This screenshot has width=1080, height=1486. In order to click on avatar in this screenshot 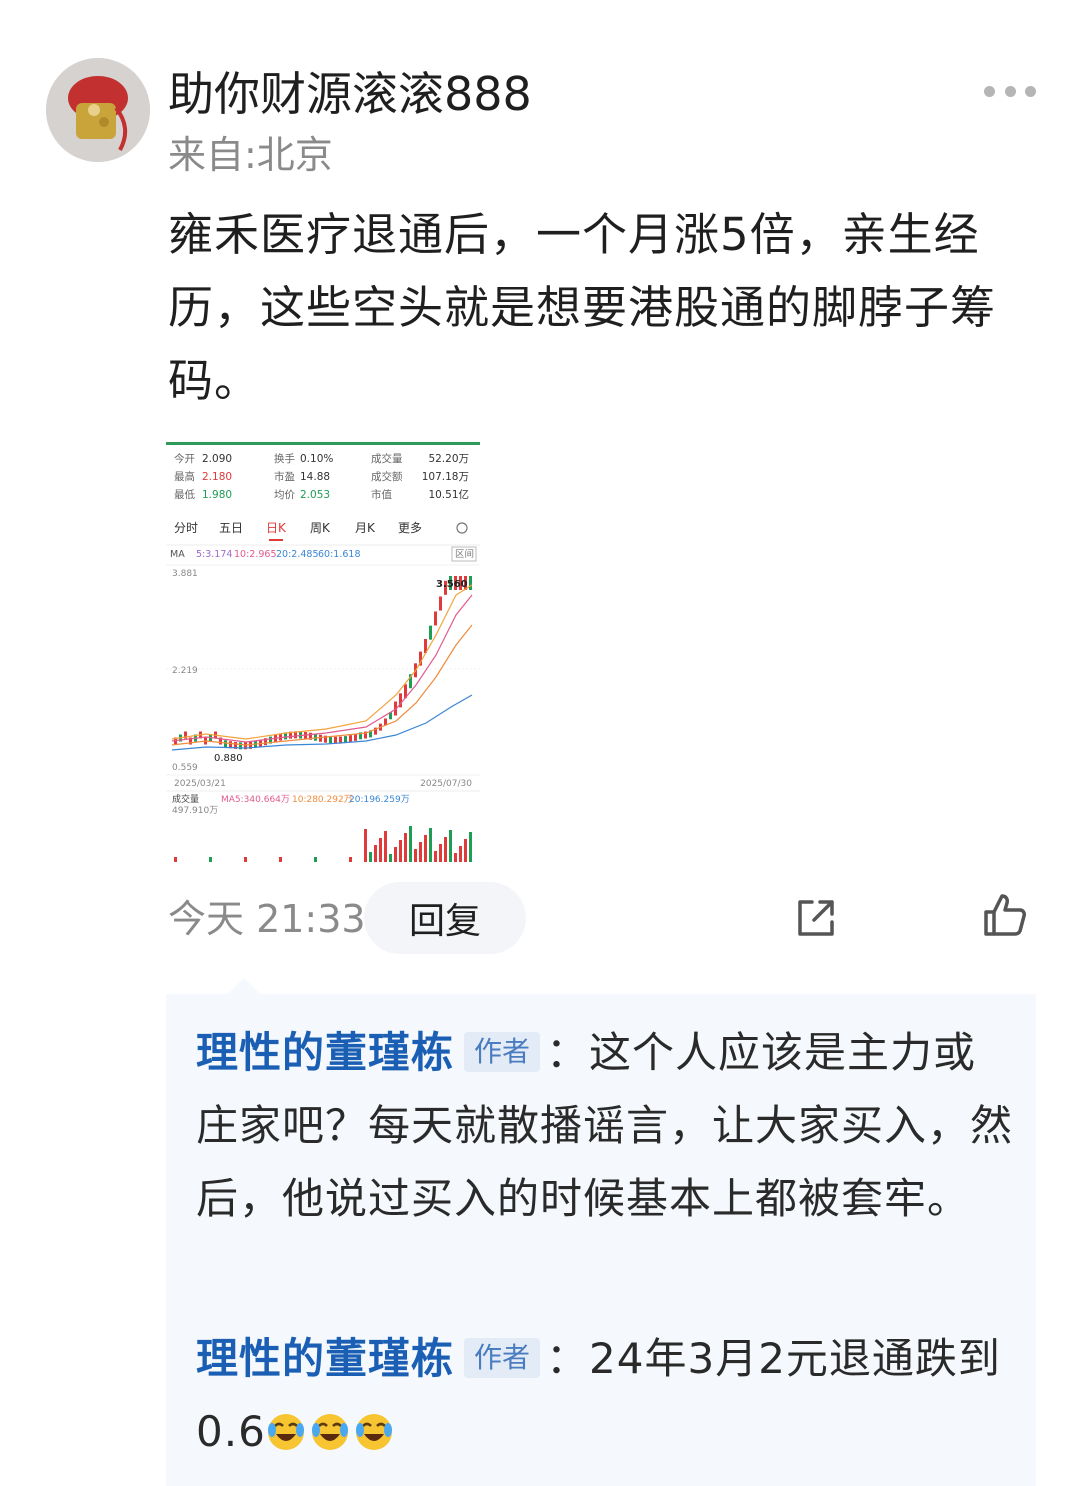, I will do `click(98, 110)`.